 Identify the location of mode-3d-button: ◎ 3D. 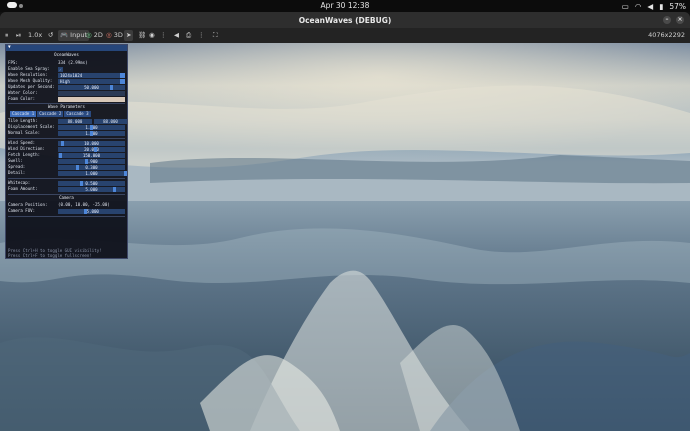
(114, 35).